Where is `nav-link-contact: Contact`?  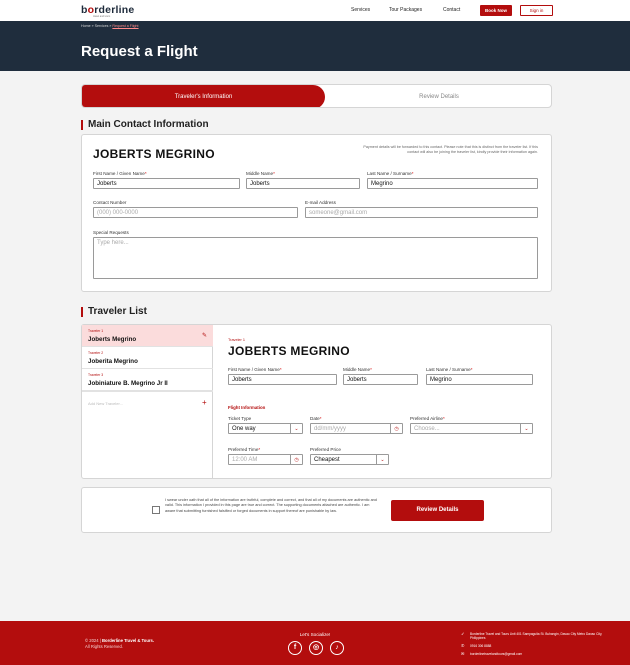 nav-link-contact: Contact is located at coordinates (451, 10).